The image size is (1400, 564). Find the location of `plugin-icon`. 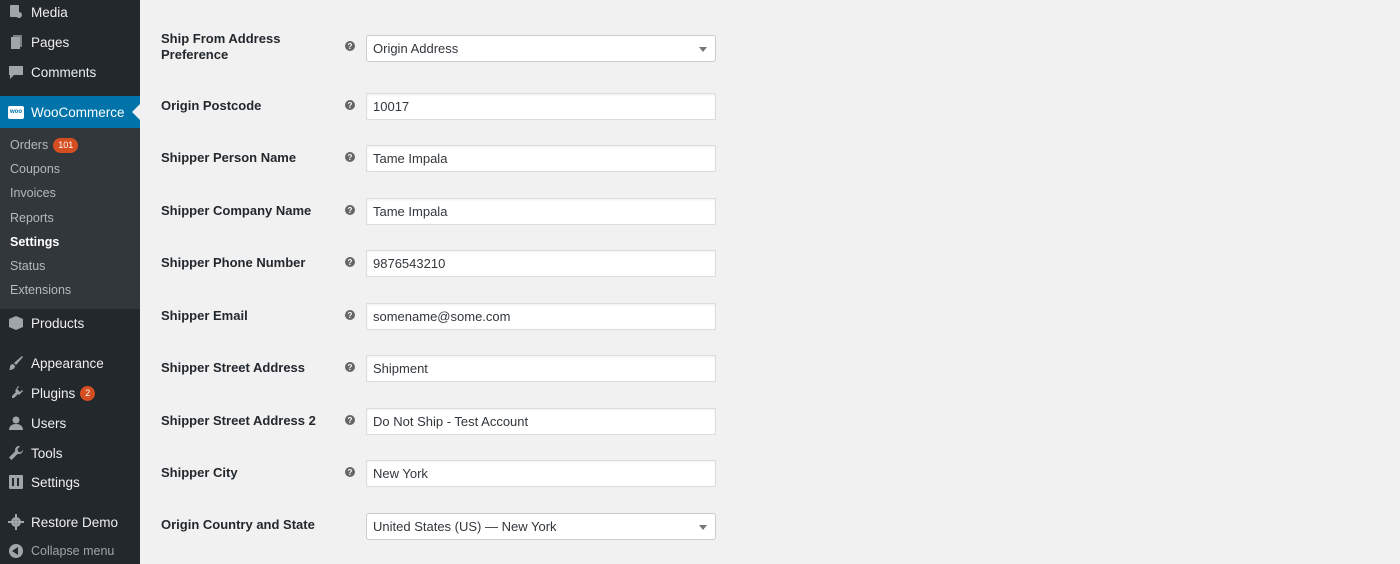

plugin-icon is located at coordinates (16, 393).